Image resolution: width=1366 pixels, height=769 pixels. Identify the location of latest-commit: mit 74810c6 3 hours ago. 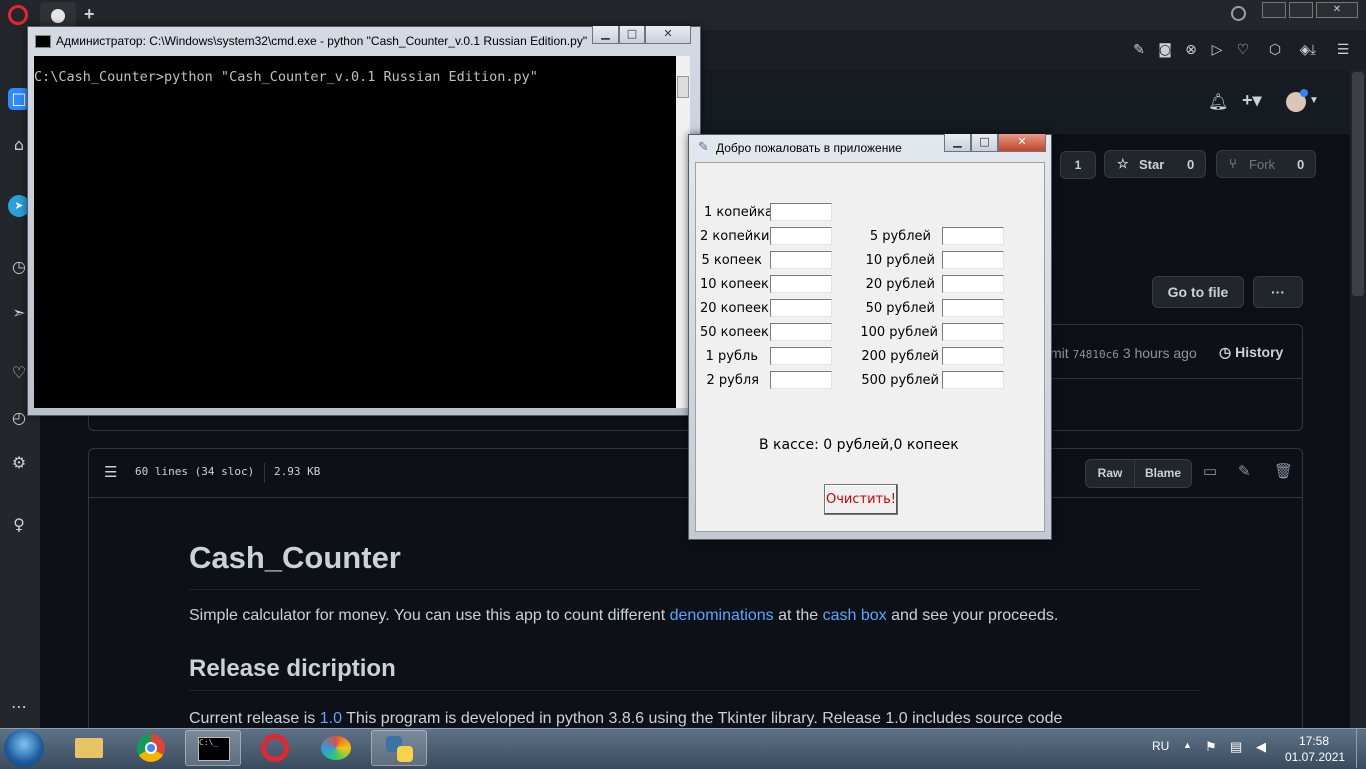
(1123, 353).